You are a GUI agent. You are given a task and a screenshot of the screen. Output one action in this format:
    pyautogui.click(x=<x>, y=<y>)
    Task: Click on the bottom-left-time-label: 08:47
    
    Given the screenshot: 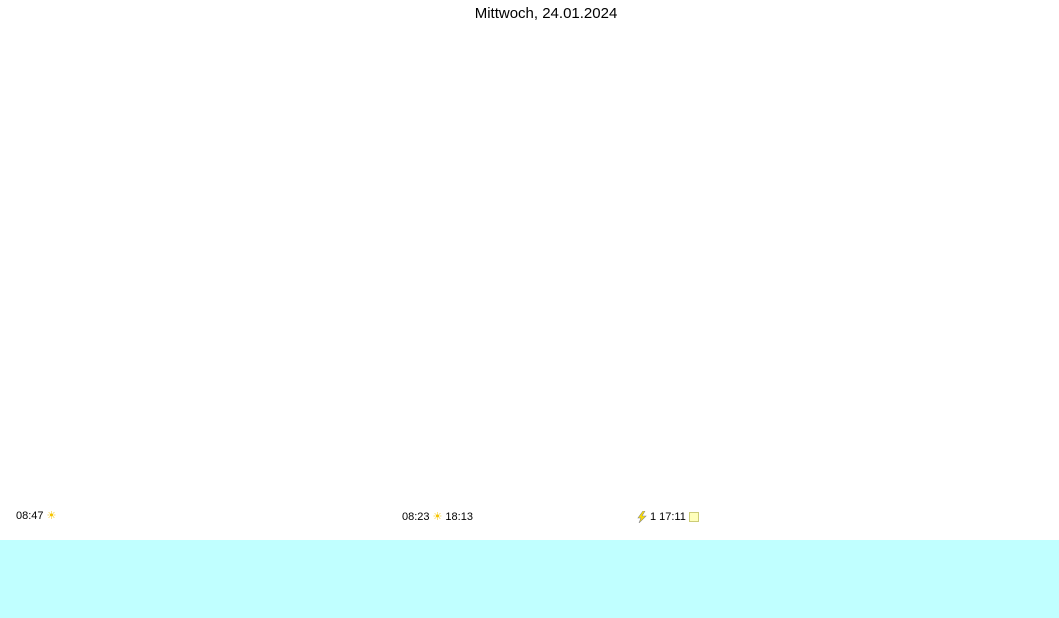 What is the action you would take?
    pyautogui.click(x=30, y=516)
    